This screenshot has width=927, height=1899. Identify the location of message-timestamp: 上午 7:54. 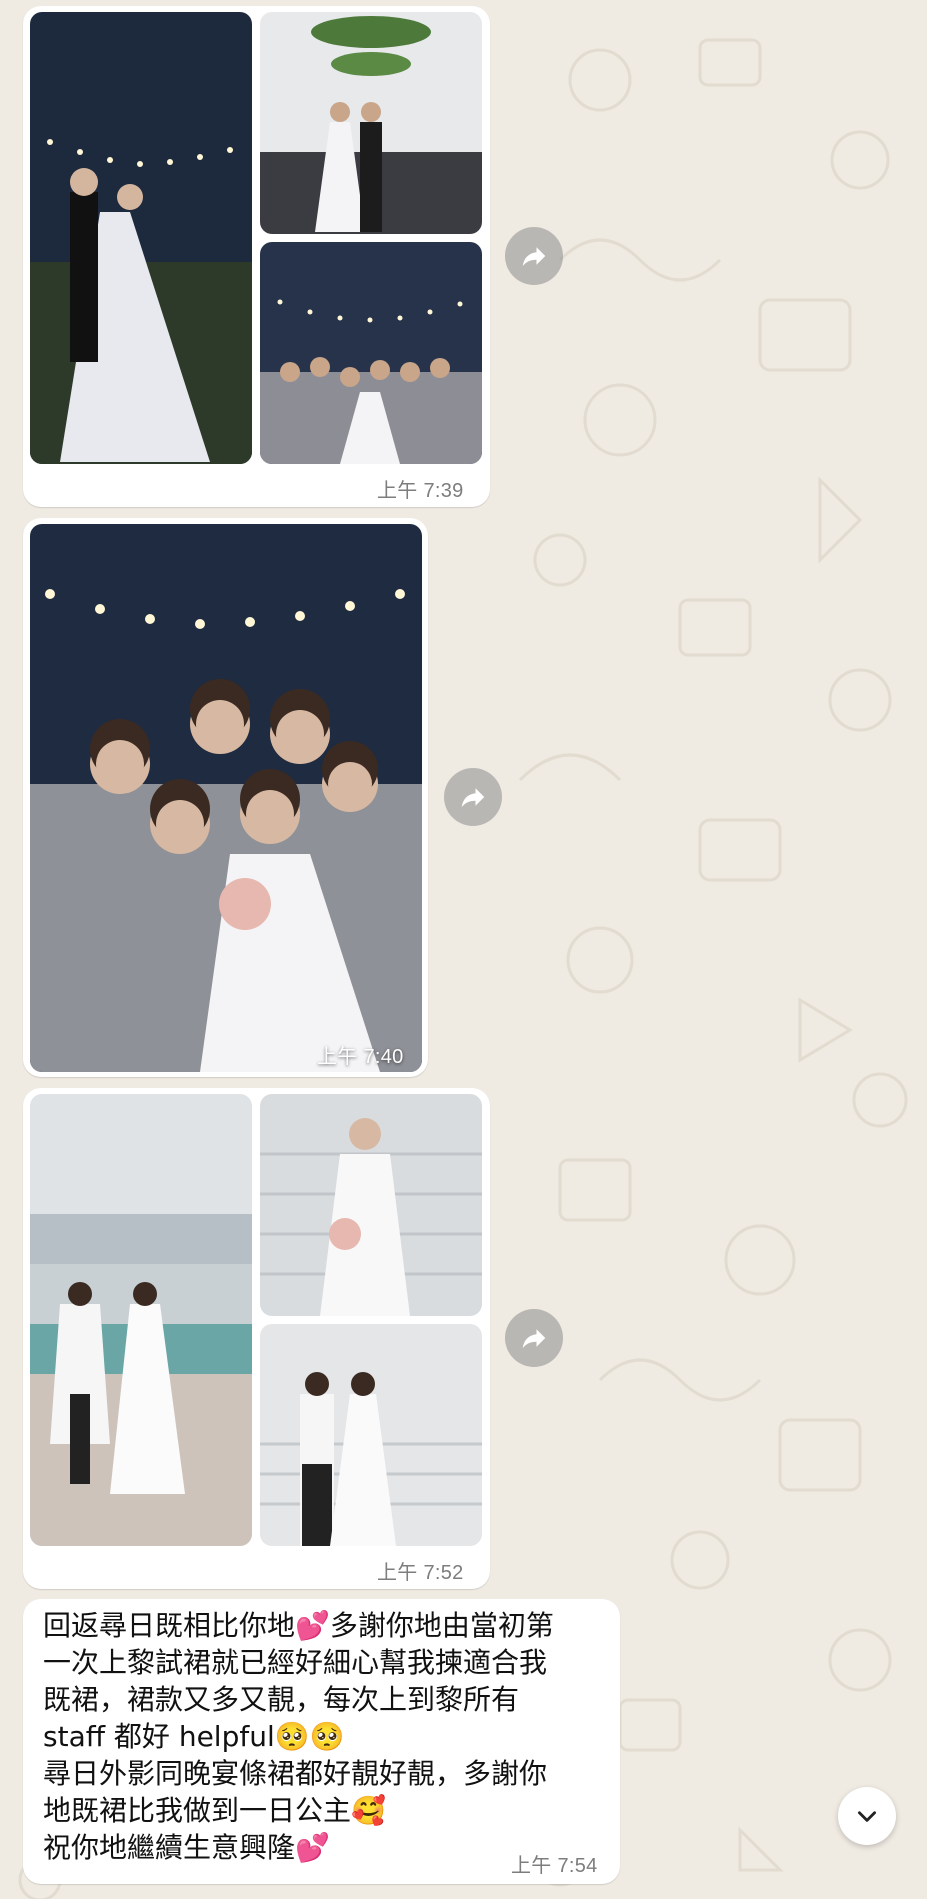
(554, 1866).